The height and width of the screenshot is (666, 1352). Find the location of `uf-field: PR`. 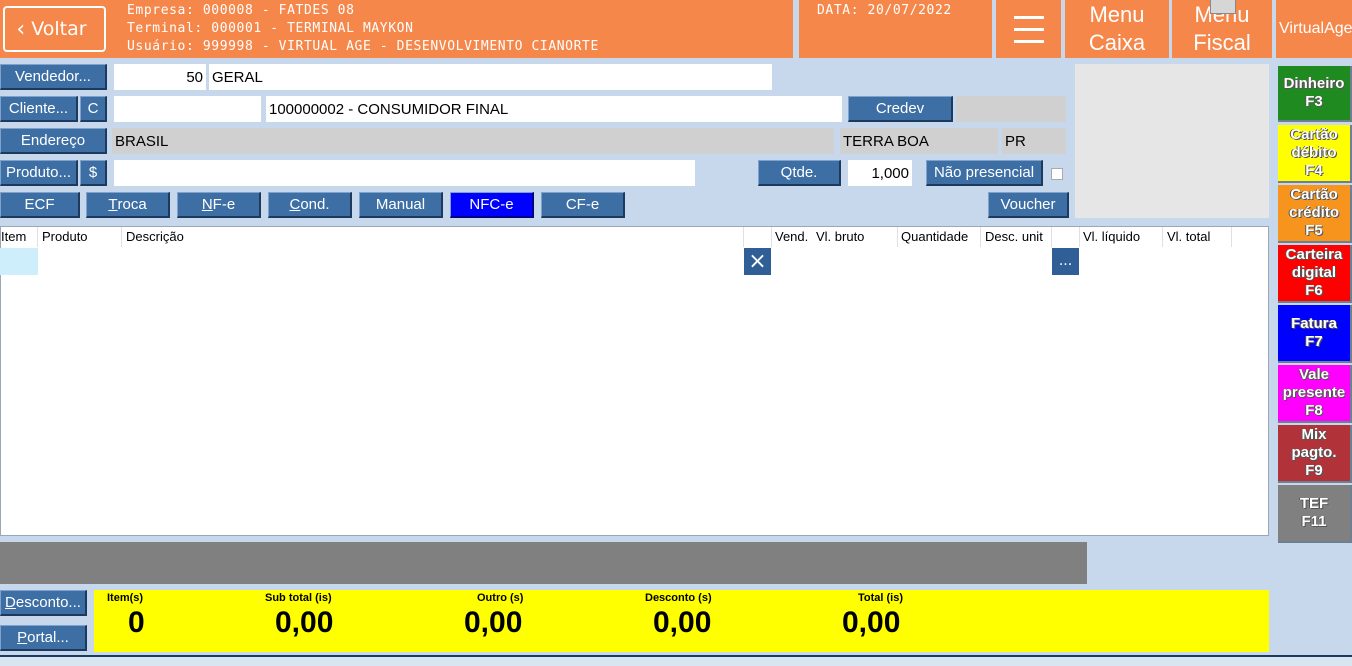

uf-field: PR is located at coordinates (1034, 141).